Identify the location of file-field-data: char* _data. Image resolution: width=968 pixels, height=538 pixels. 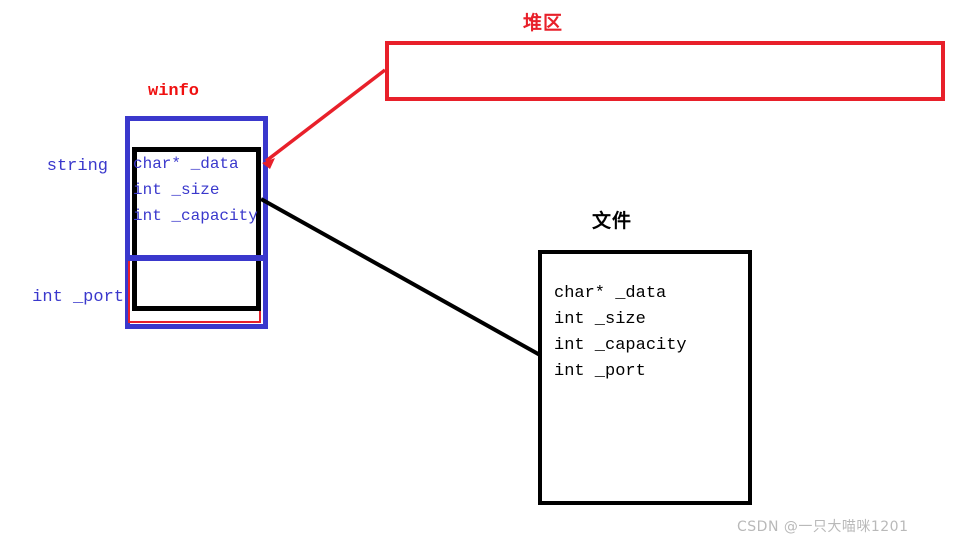
(610, 293).